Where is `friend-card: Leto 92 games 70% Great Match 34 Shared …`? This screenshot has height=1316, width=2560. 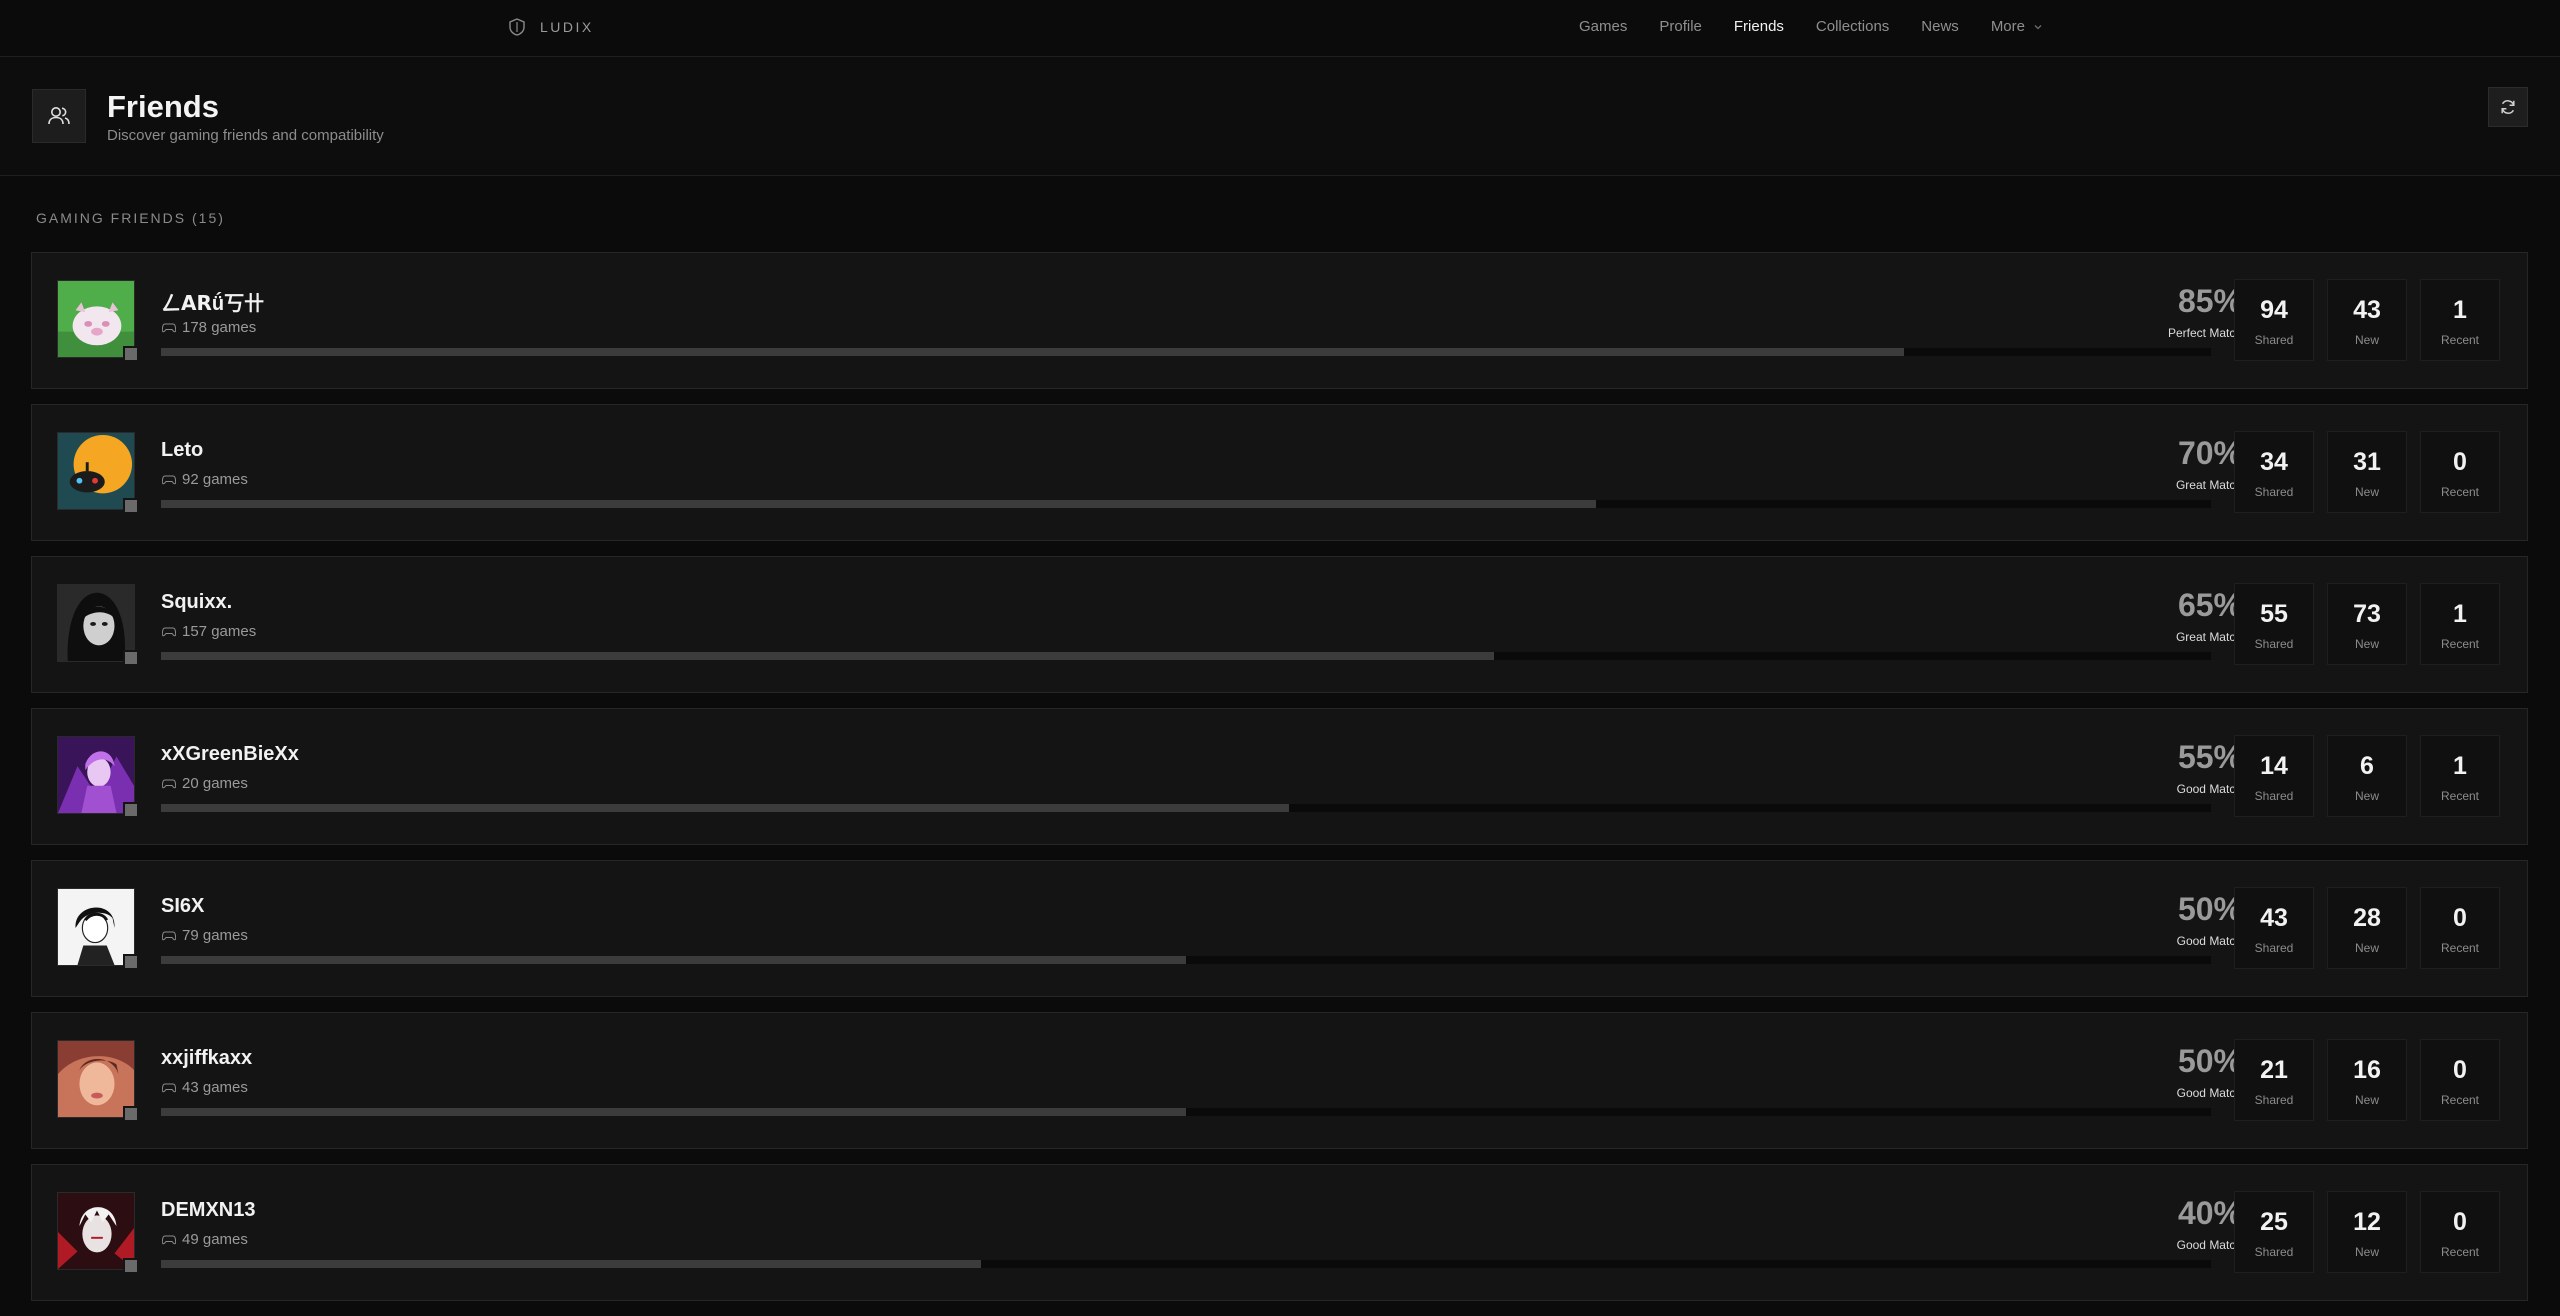
friend-card: Leto 92 games 70% Great Match 34 Shared … is located at coordinates (1279, 472).